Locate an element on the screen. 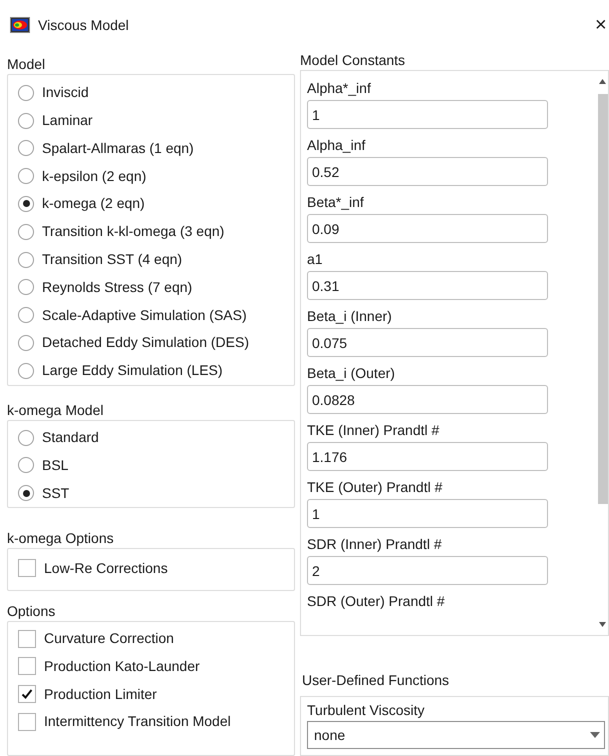  field-label: TKE (Outer) Prandtl # is located at coordinates (375, 487).